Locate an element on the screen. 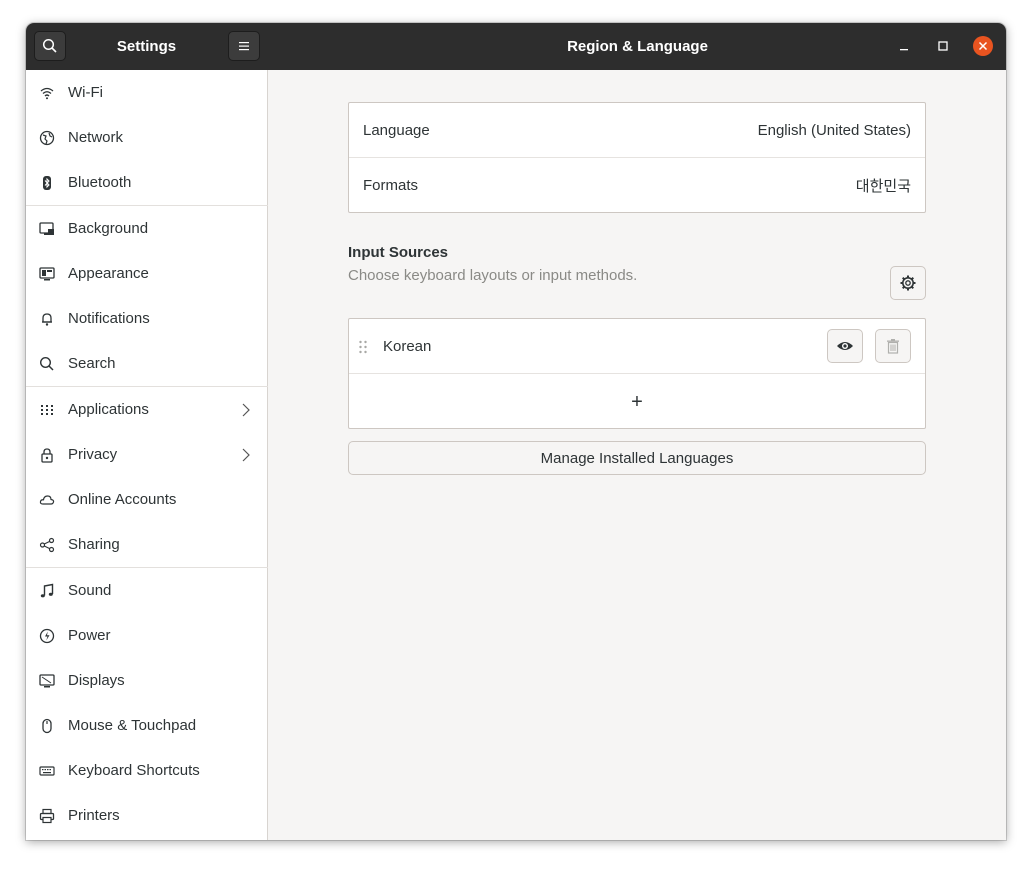 The image size is (1032, 869). add-icon: + is located at coordinates (637, 401).